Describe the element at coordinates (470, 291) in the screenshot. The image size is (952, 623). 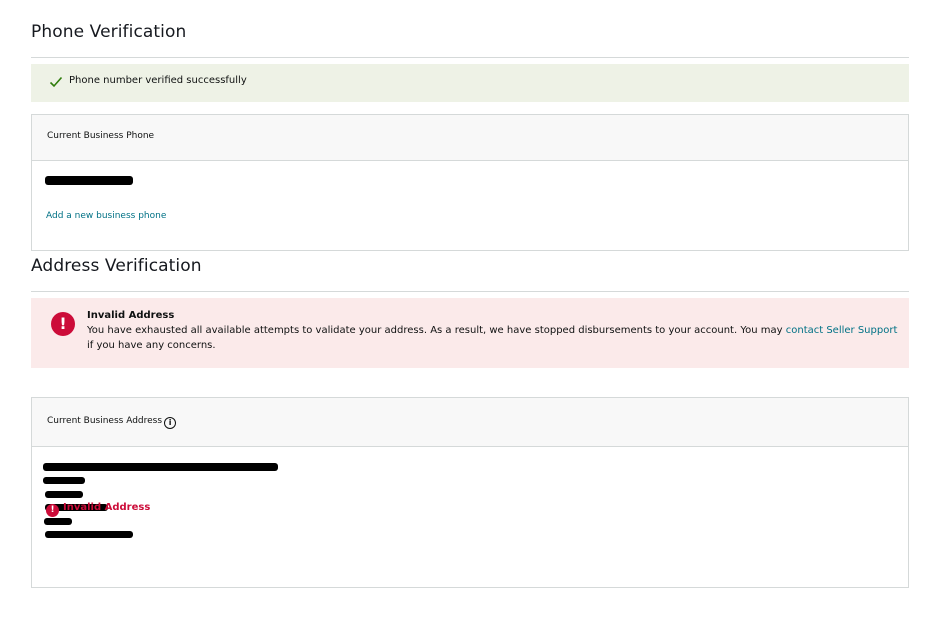
I see `address-divider` at that location.